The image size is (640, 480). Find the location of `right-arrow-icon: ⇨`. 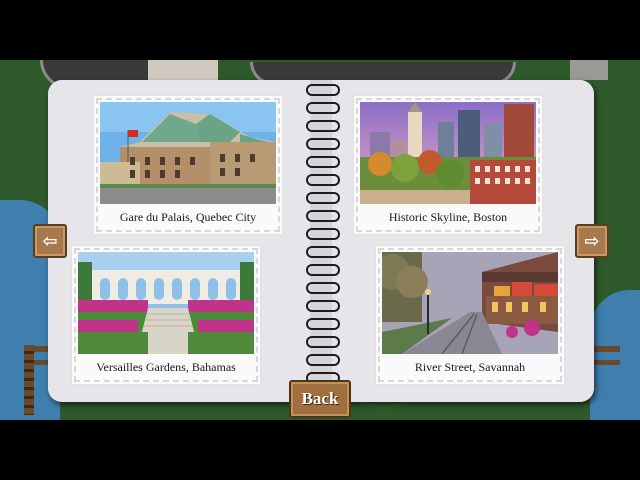

right-arrow-icon: ⇨ is located at coordinates (592, 241).